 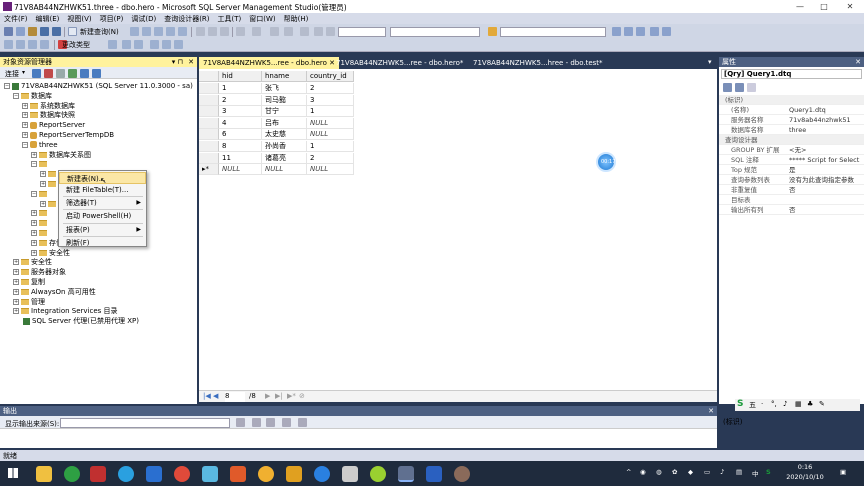 What do you see at coordinates (269, 63) in the screenshot?
I see `document-tab: 71V8AB44NZHWK5...ree - dbo.hero ✕` at bounding box center [269, 63].